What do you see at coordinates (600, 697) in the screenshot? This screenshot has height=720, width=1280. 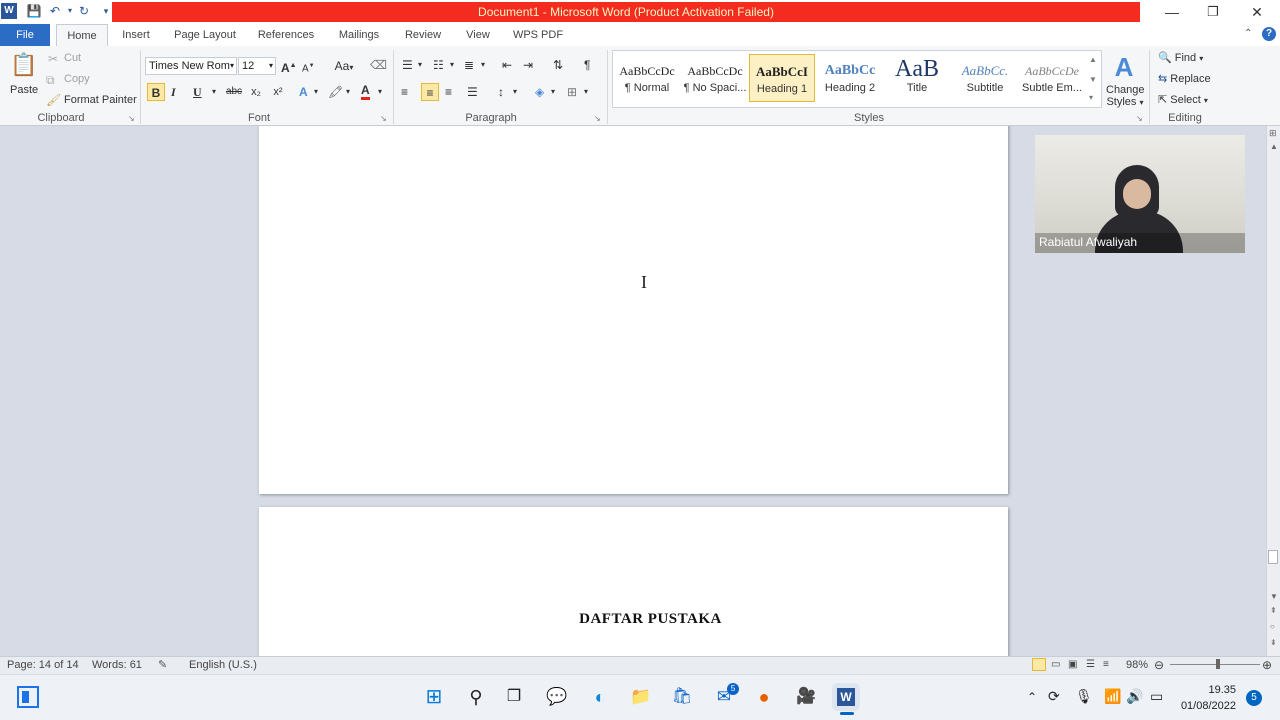 I see `edge-browser-icon: ◐` at bounding box center [600, 697].